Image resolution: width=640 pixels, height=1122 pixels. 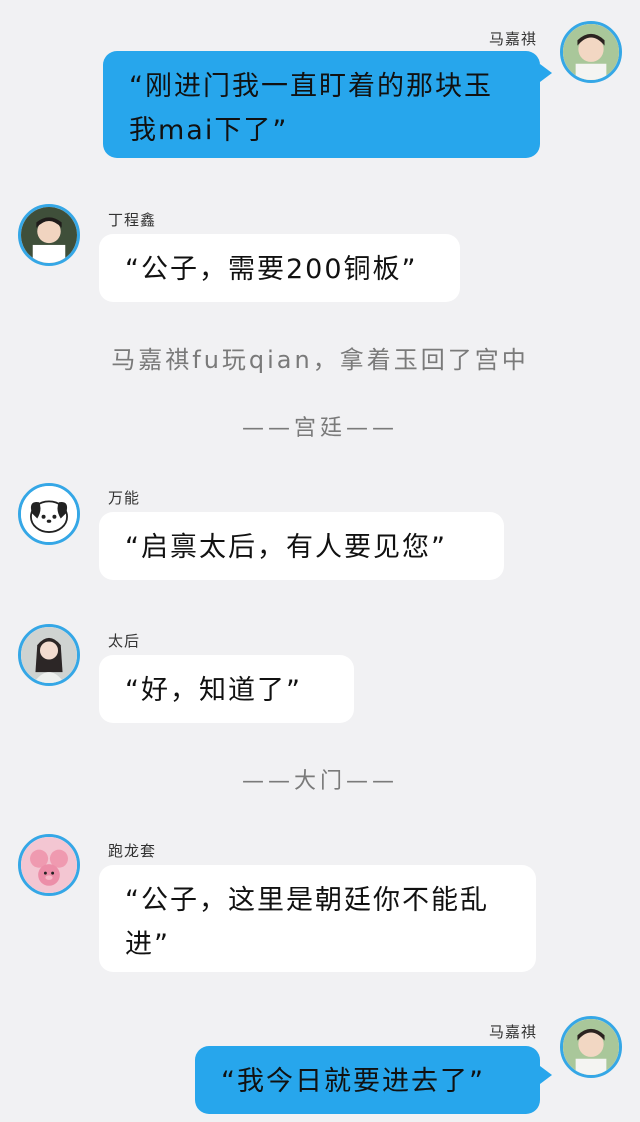 What do you see at coordinates (353, 1081) in the screenshot?
I see `message-text: “我今日就要进去了”` at bounding box center [353, 1081].